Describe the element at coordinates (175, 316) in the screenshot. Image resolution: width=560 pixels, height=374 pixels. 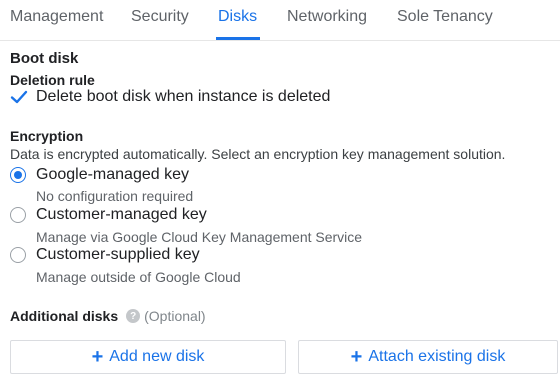
I see `optional-label: (Optional)` at that location.